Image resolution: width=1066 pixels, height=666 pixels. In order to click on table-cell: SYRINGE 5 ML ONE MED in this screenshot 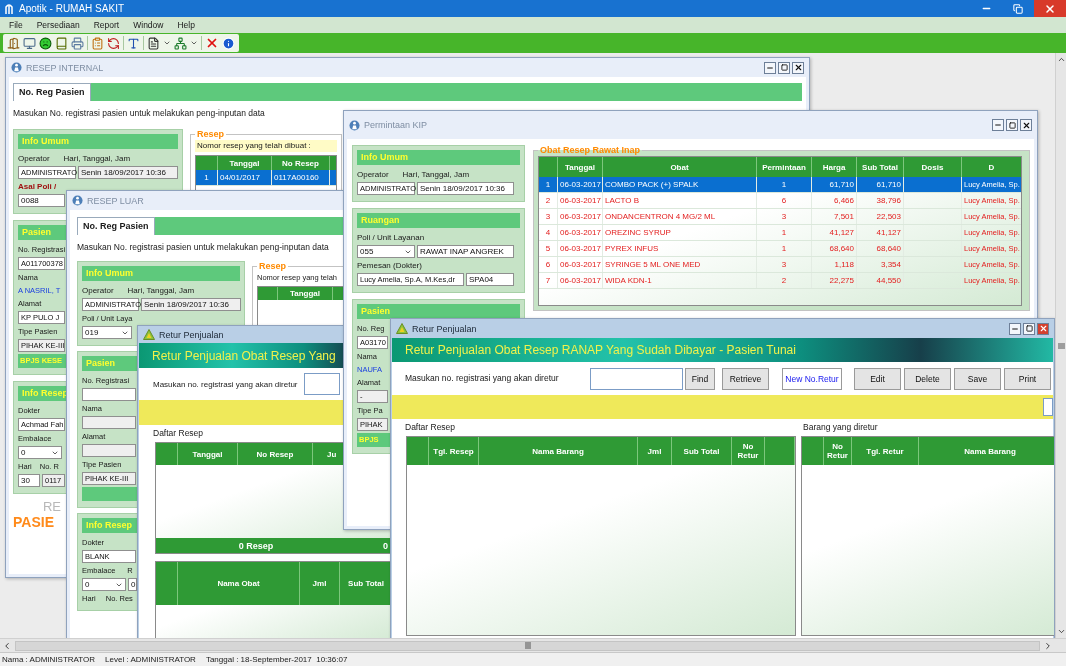, I will do `click(680, 264)`.